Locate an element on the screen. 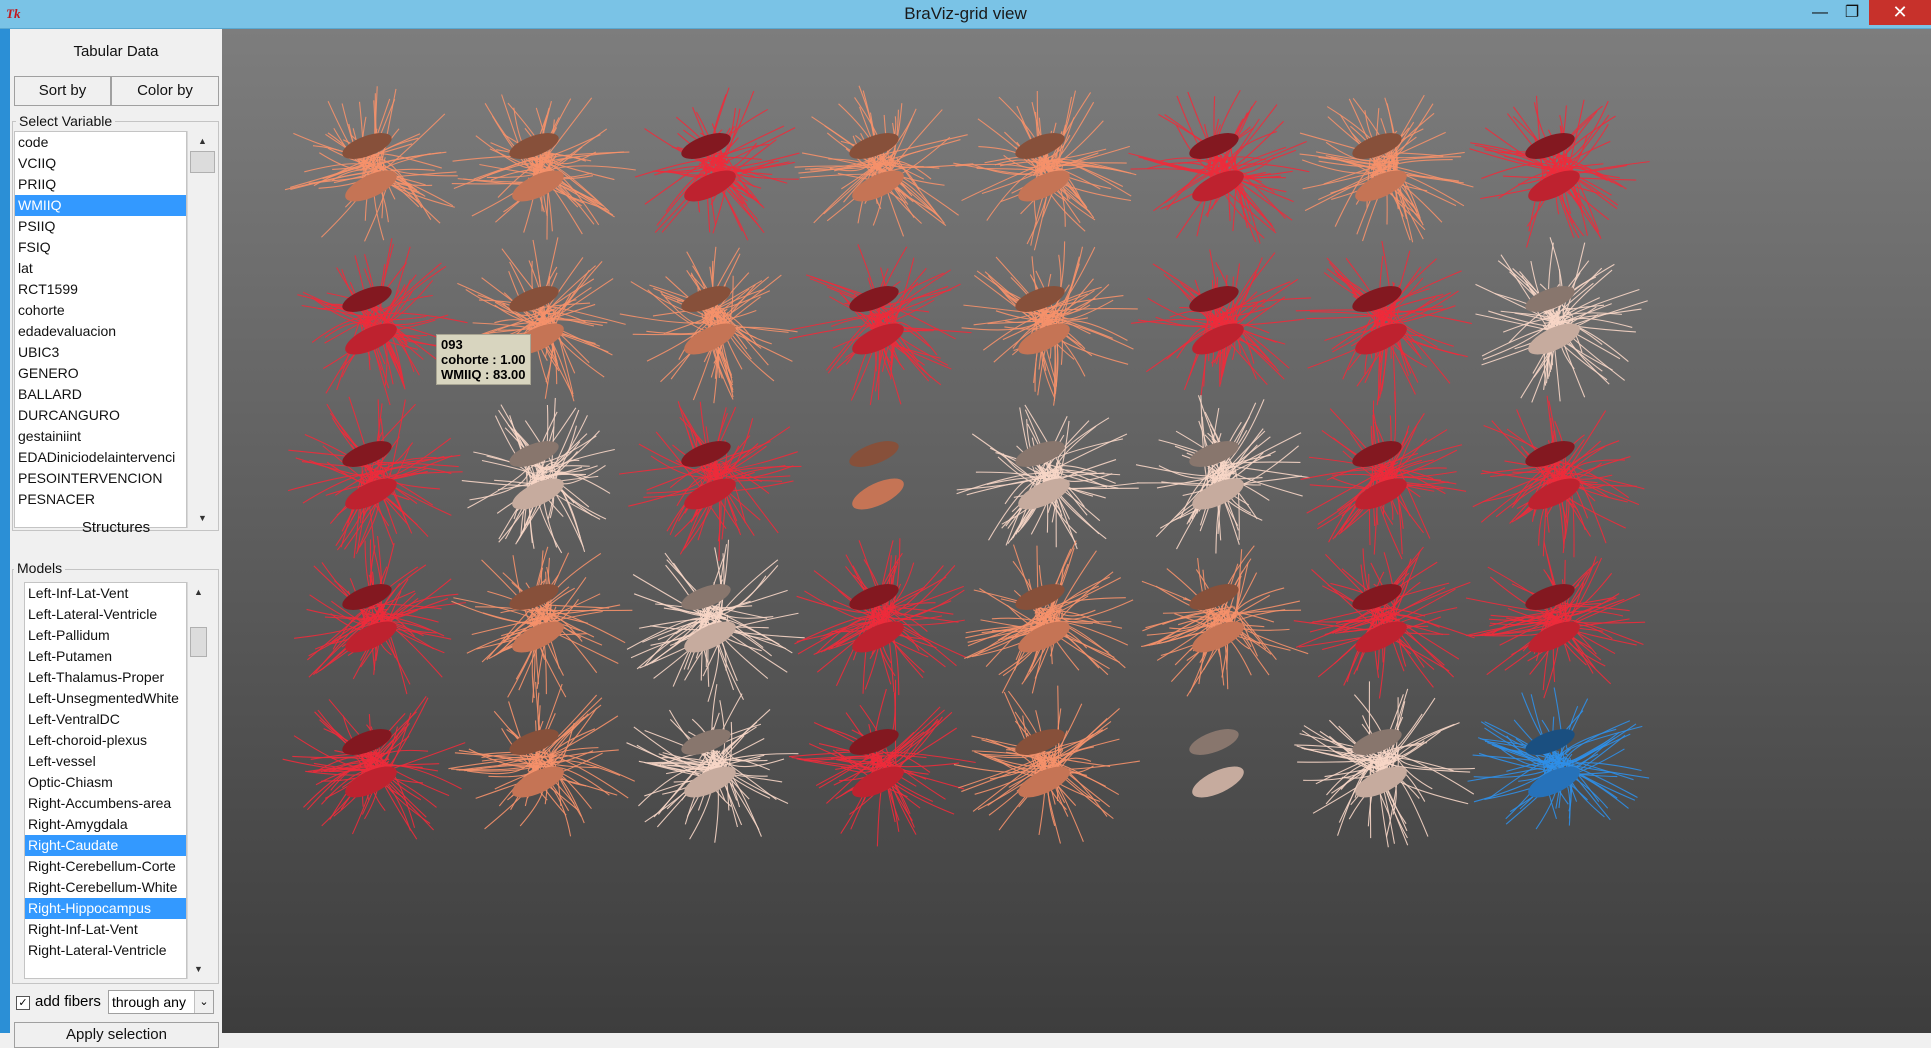 This screenshot has height=1048, width=1931. model-list-item: Left-Pallidum is located at coordinates (105, 635).